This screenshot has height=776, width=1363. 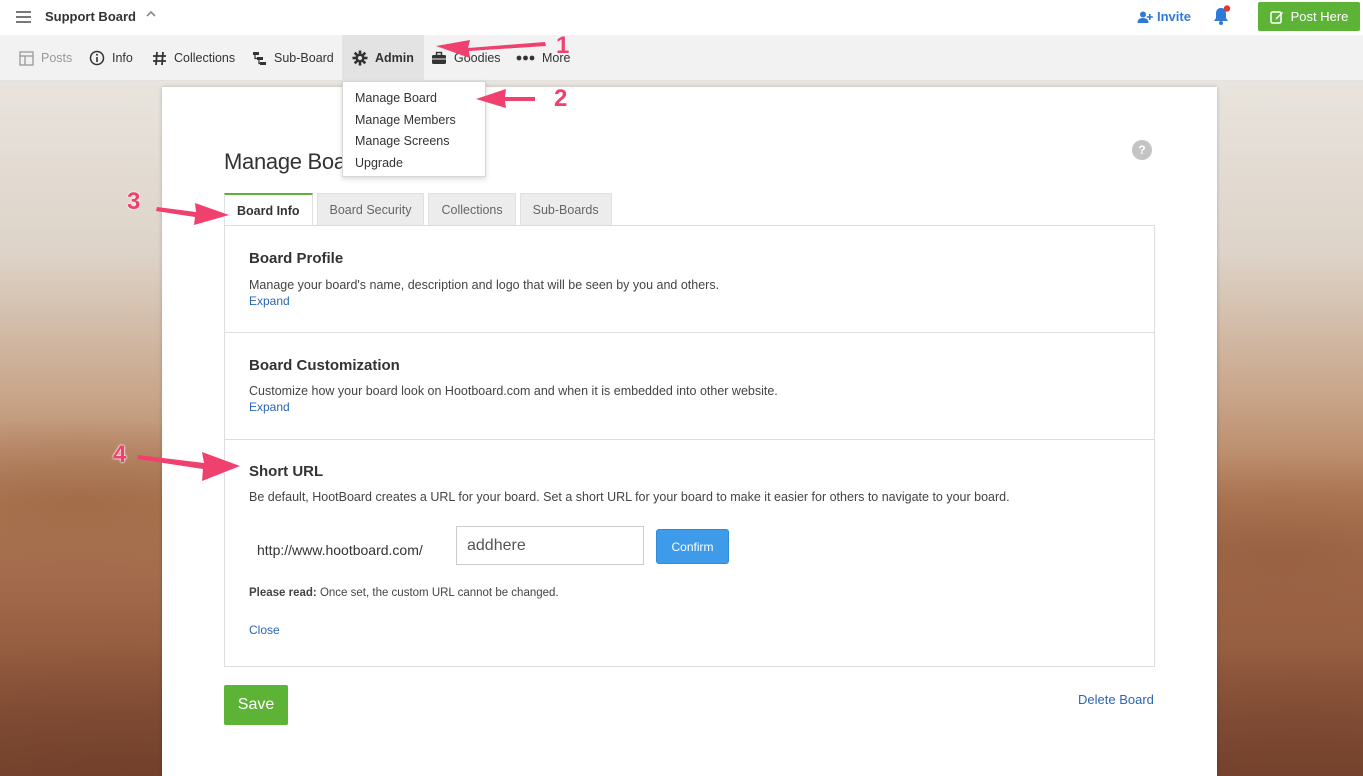 What do you see at coordinates (120, 454) in the screenshot?
I see `annotation-number-4: 4` at bounding box center [120, 454].